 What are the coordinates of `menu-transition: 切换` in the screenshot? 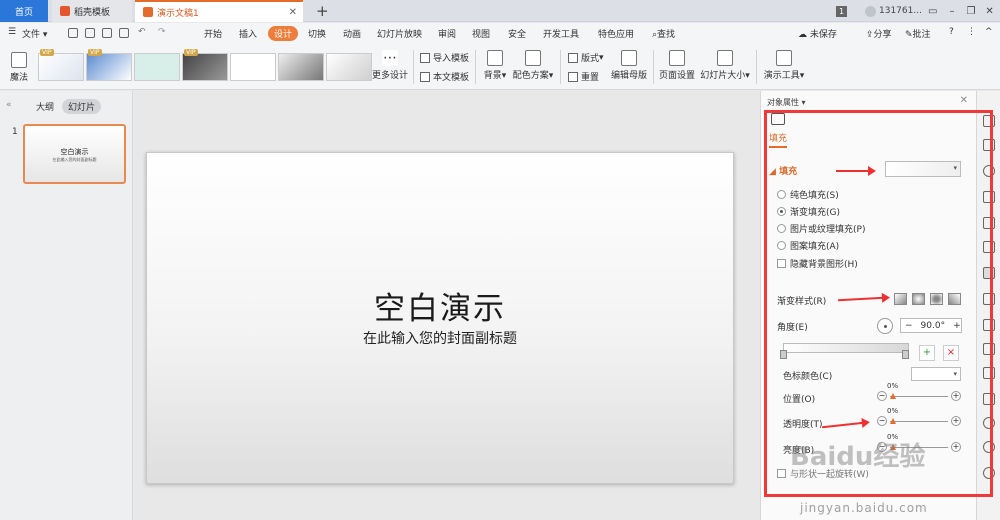 It's located at (317, 33).